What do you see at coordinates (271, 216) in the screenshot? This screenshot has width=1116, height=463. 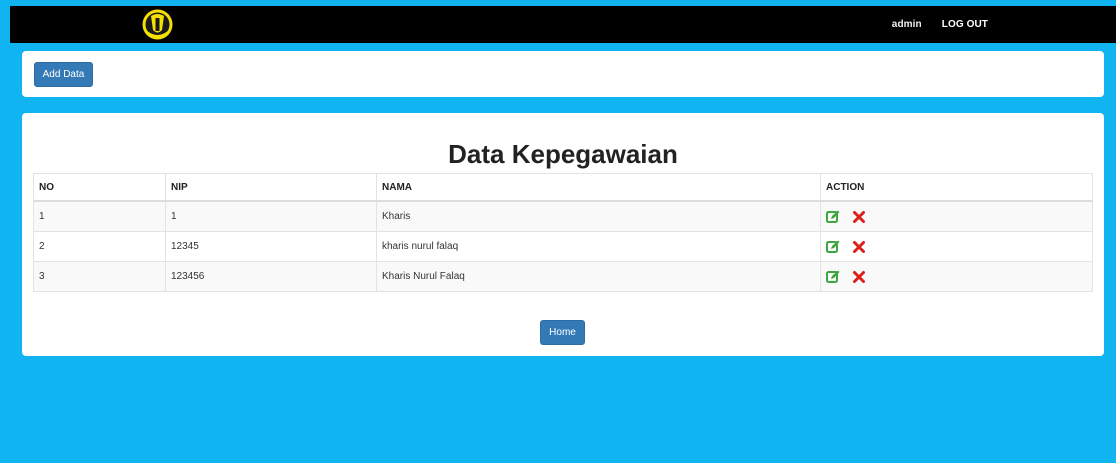 I see `cell-nip: 1` at bounding box center [271, 216].